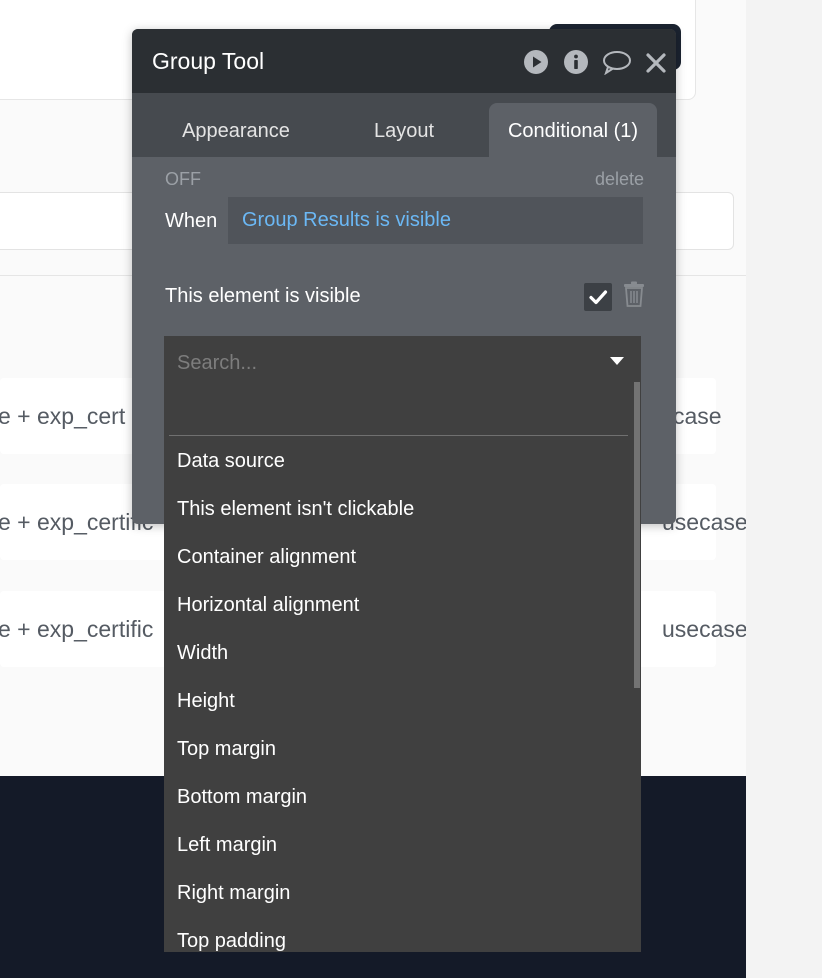 Image resolution: width=822 pixels, height=978 pixels. What do you see at coordinates (399, 934) in the screenshot?
I see `dropdown-option: Top padding` at bounding box center [399, 934].